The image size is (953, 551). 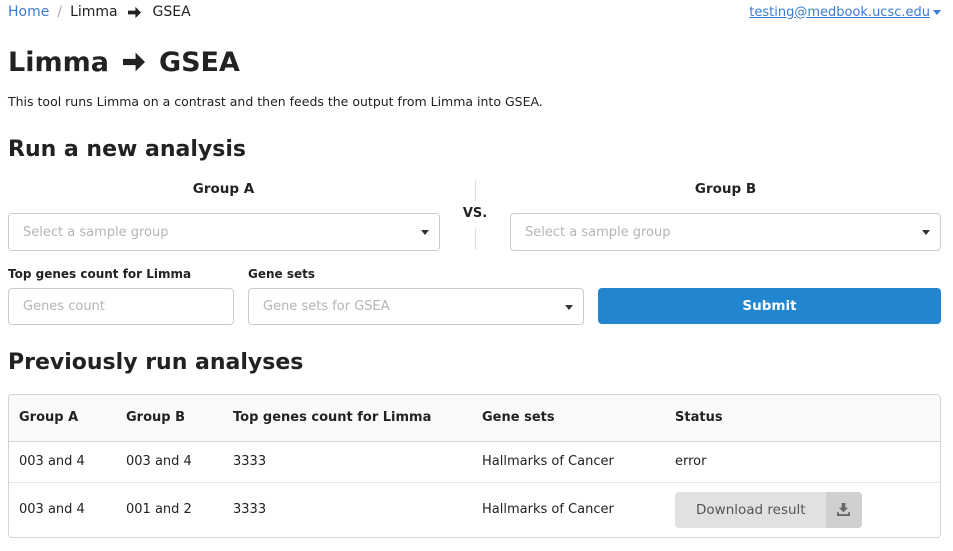 I want to click on column-header-top-genes: Top genes count for Limma, so click(x=347, y=418).